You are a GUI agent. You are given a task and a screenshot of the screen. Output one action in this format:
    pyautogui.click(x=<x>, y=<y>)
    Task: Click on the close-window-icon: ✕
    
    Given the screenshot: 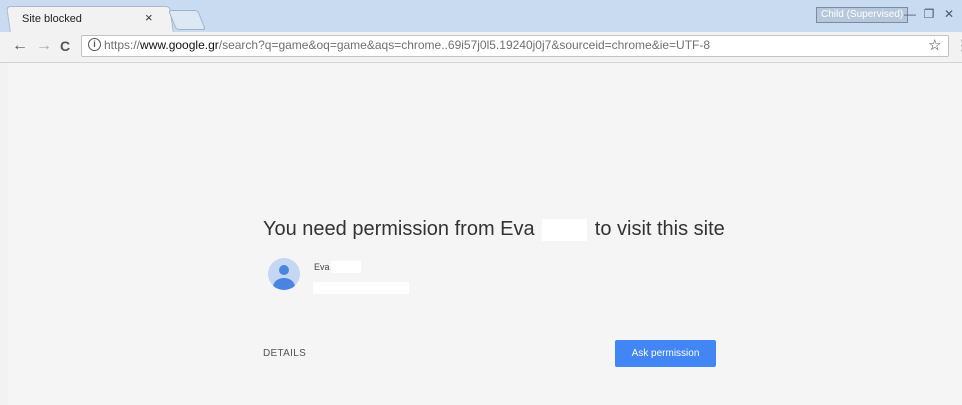 What is the action you would take?
    pyautogui.click(x=949, y=14)
    